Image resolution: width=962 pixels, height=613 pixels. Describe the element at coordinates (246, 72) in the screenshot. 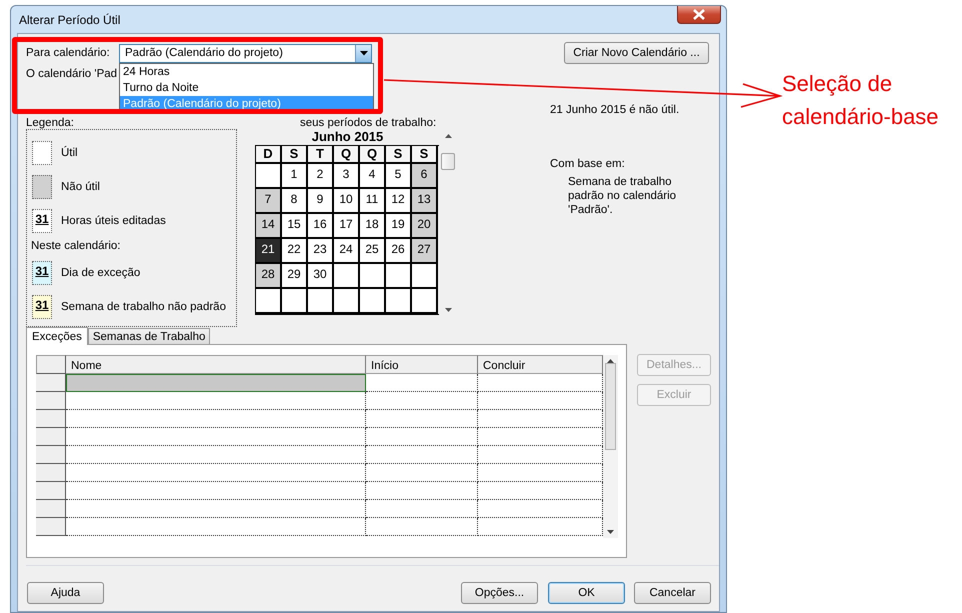

I see `dropdown-option: 24 Horas` at that location.